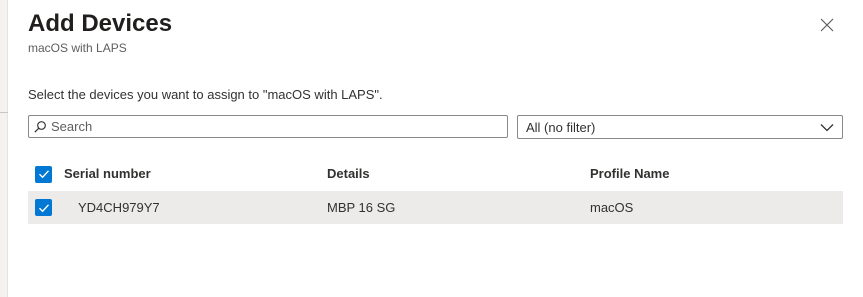 The height and width of the screenshot is (297, 863). Describe the element at coordinates (435, 207) in the screenshot. I see `table-row: YD4CH979Y7 MBP 16 SG macOS` at that location.